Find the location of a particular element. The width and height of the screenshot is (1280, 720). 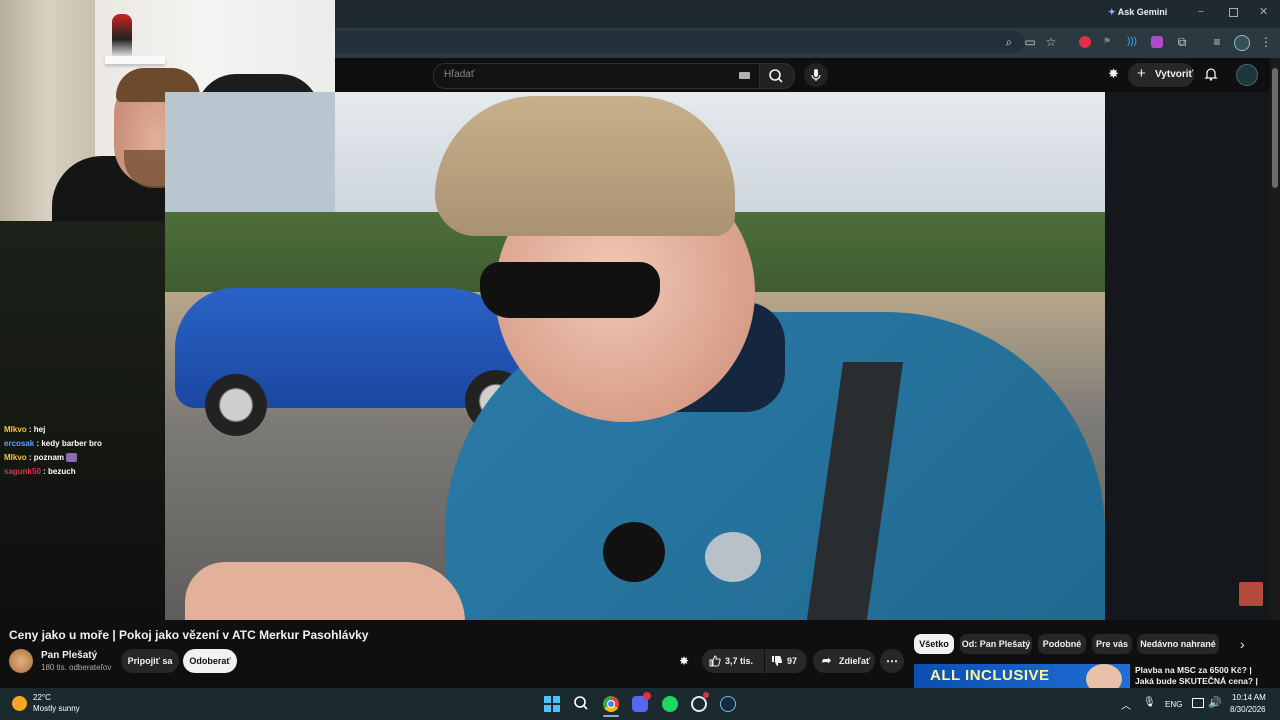

join-button: Pripojiť sa is located at coordinates (150, 661).